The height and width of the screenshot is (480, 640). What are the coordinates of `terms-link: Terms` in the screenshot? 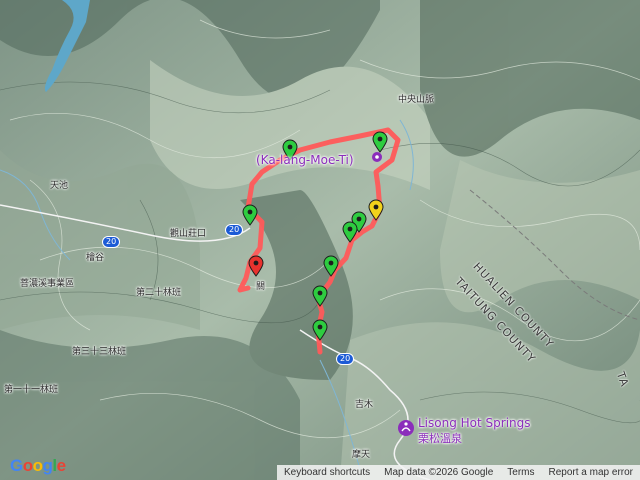 It's located at (520, 472).